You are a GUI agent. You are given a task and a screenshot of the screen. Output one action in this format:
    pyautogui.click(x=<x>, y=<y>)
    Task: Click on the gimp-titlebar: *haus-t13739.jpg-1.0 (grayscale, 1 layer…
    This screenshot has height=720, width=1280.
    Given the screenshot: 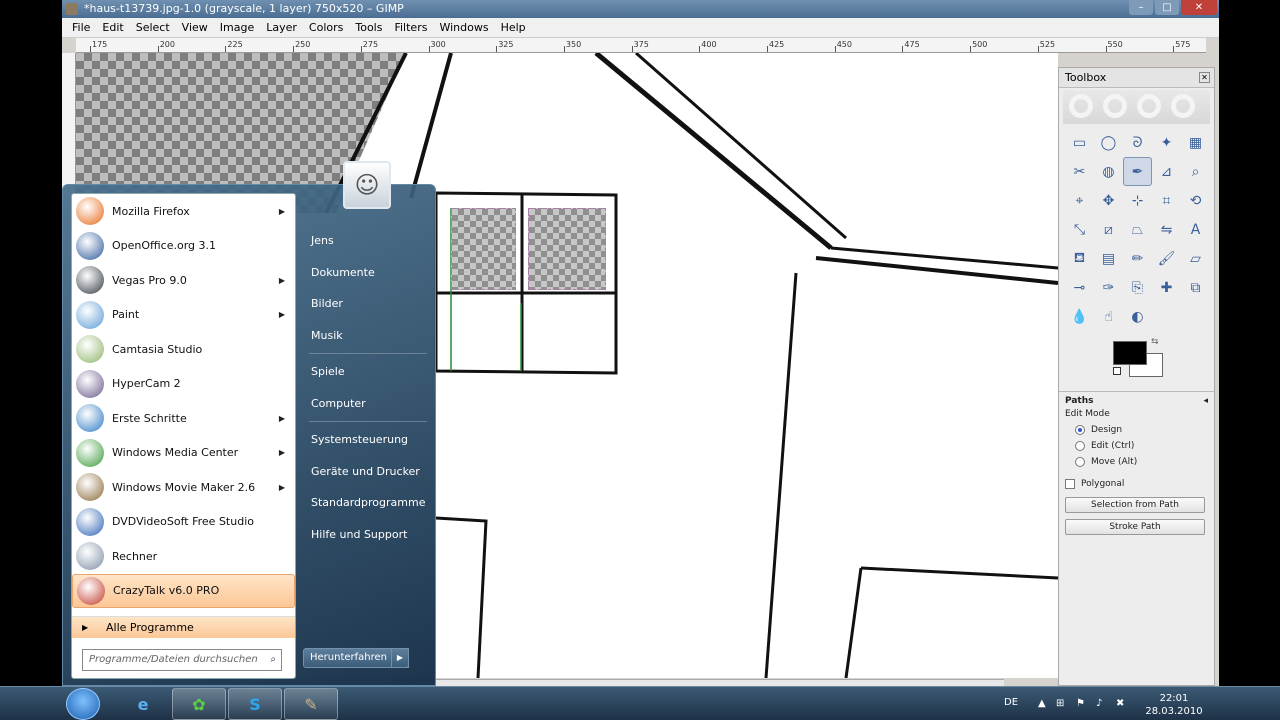 What is the action you would take?
    pyautogui.click(x=640, y=9)
    